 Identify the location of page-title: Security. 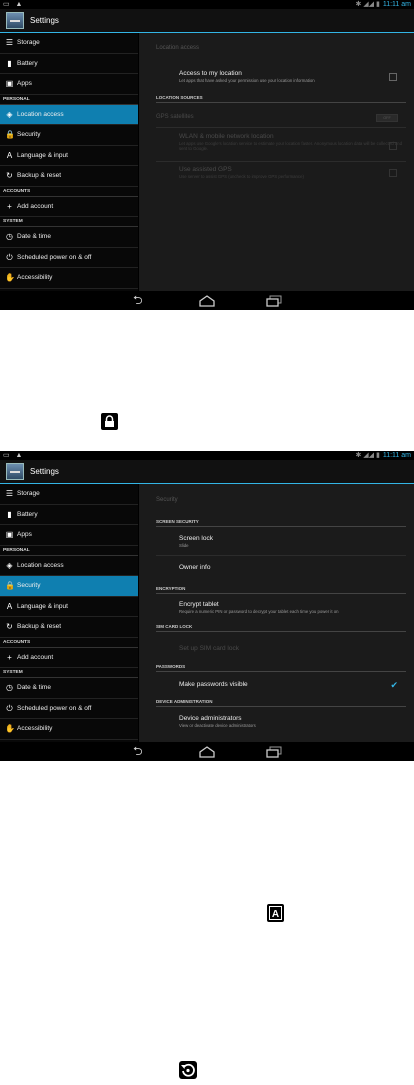
(167, 500).